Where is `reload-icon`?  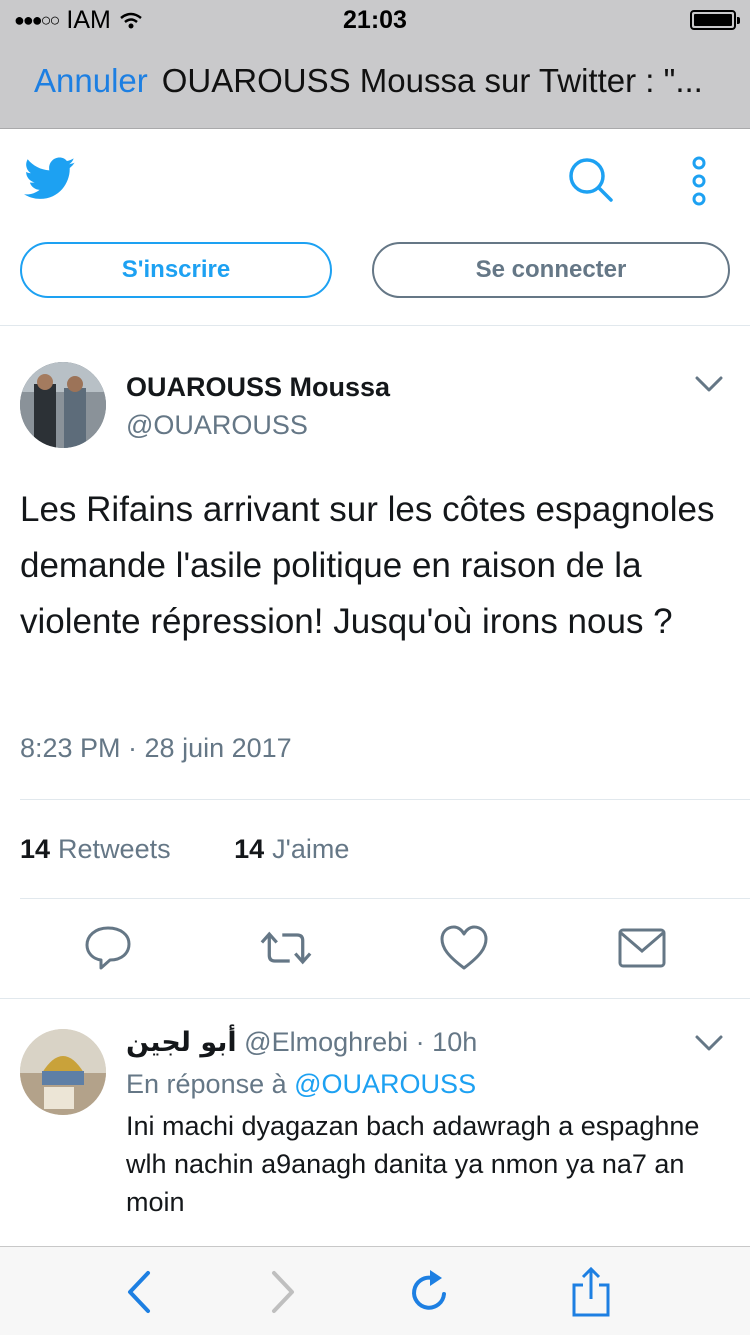
reload-icon is located at coordinates (429, 1292).